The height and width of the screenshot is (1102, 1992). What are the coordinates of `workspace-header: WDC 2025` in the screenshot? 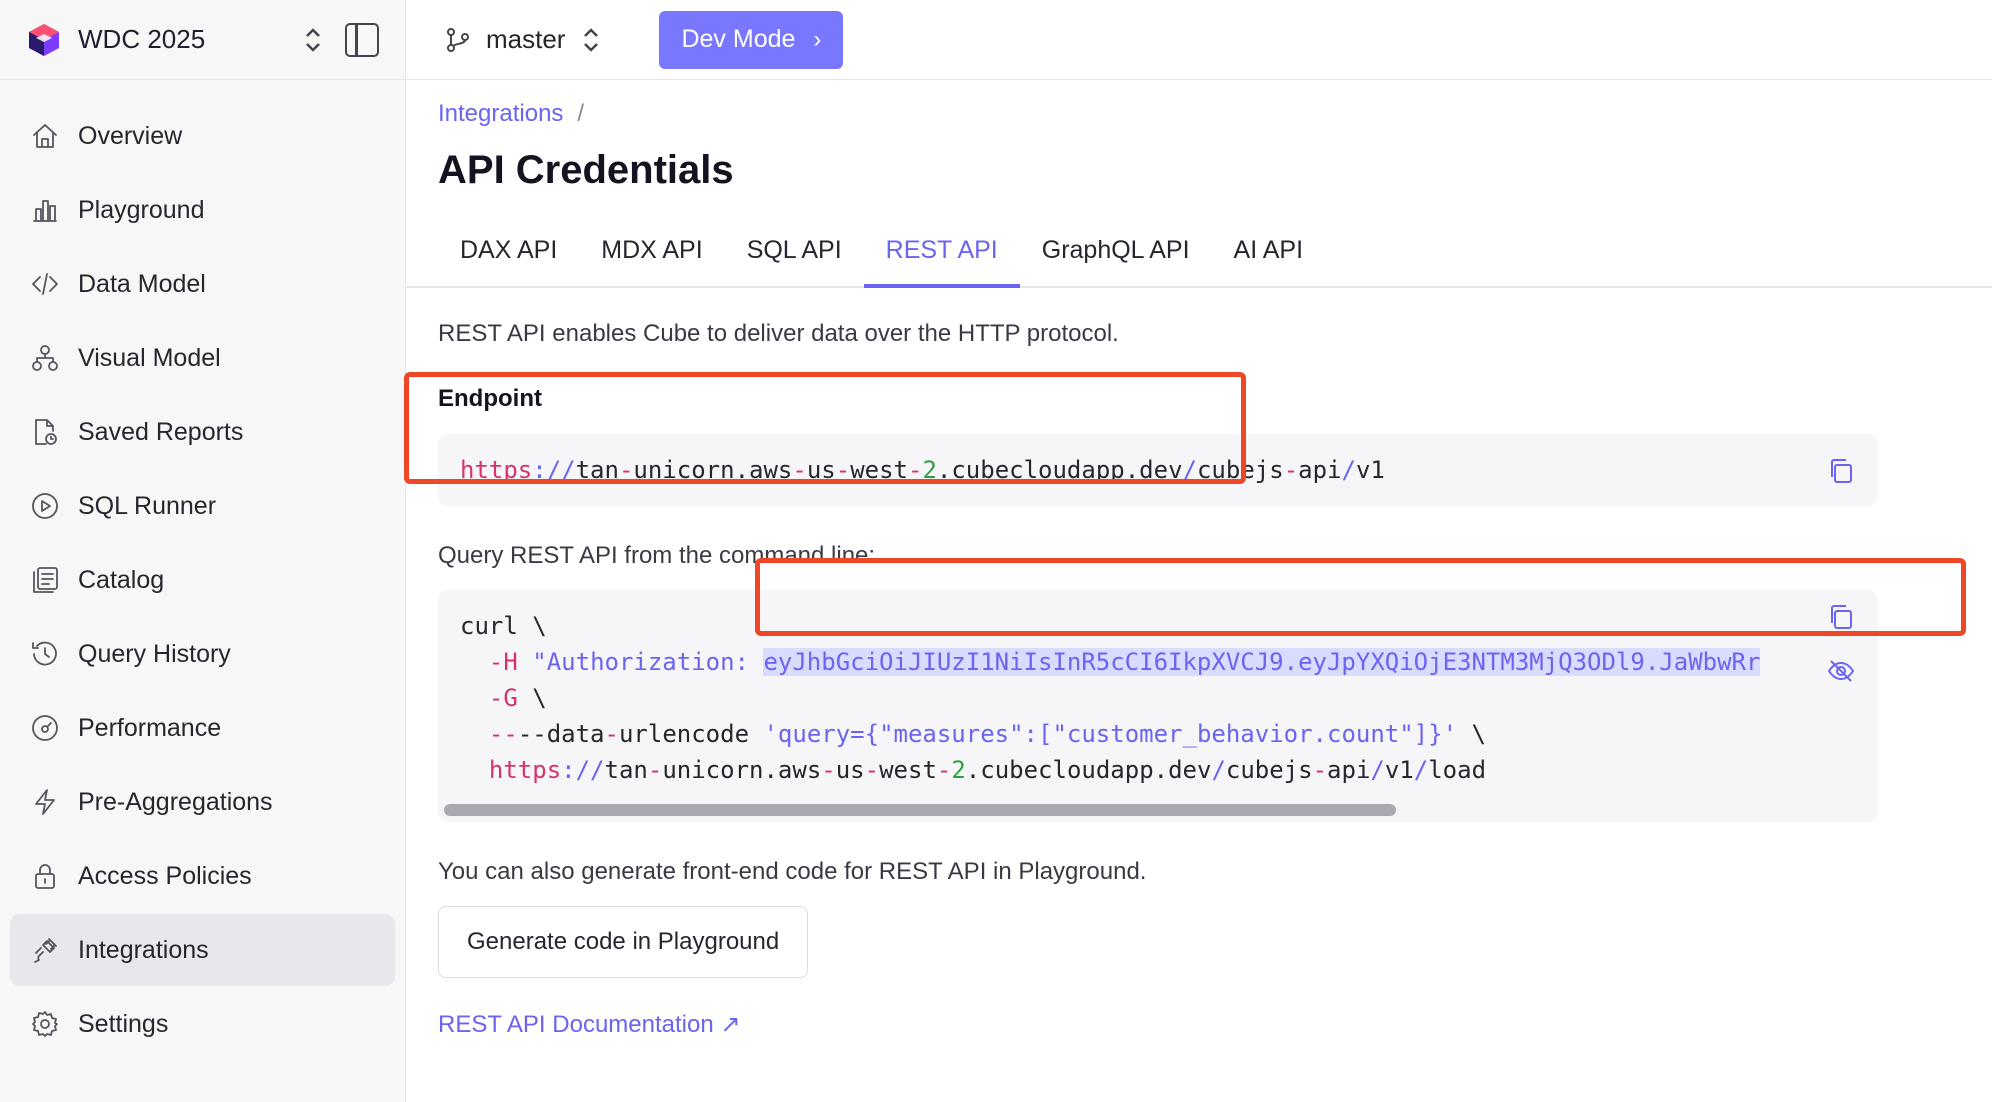 It's located at (202, 40).